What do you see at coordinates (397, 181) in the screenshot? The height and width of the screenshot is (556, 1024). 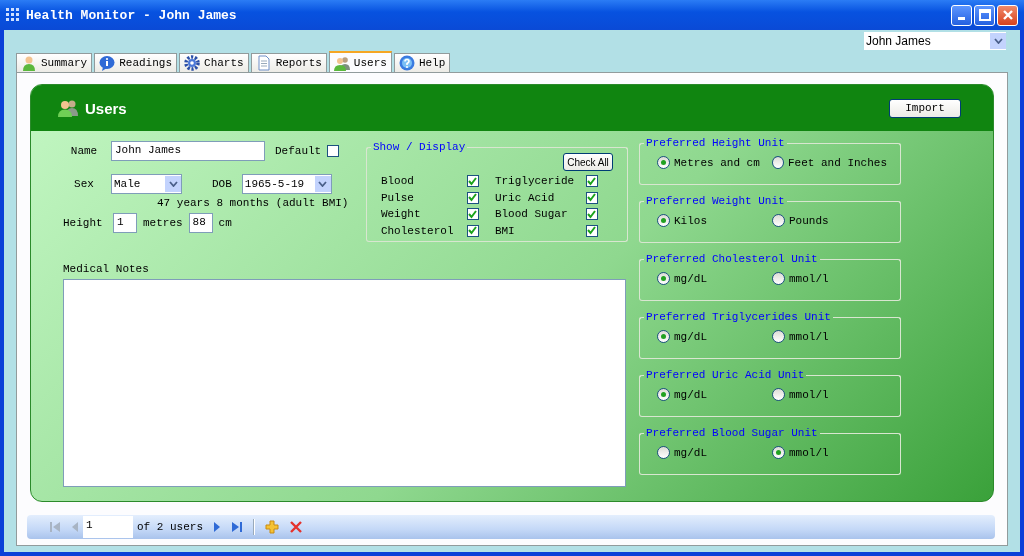 I see `display-option-label: Blood` at bounding box center [397, 181].